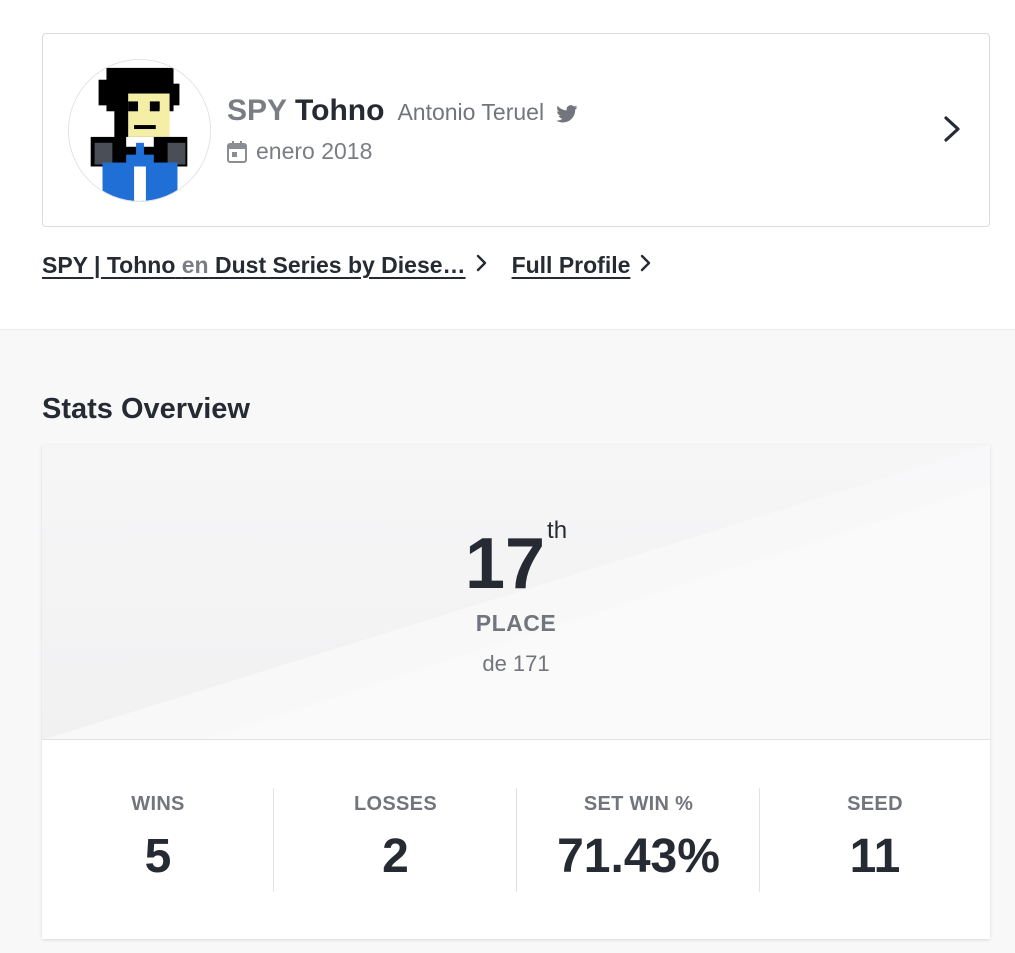 The width and height of the screenshot is (1015, 953). Describe the element at coordinates (471, 112) in the screenshot. I see `real-name: Antonio Teruel` at that location.